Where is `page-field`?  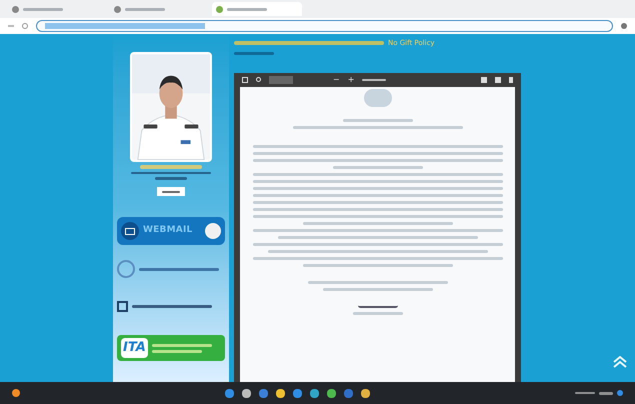 page-field is located at coordinates (281, 80).